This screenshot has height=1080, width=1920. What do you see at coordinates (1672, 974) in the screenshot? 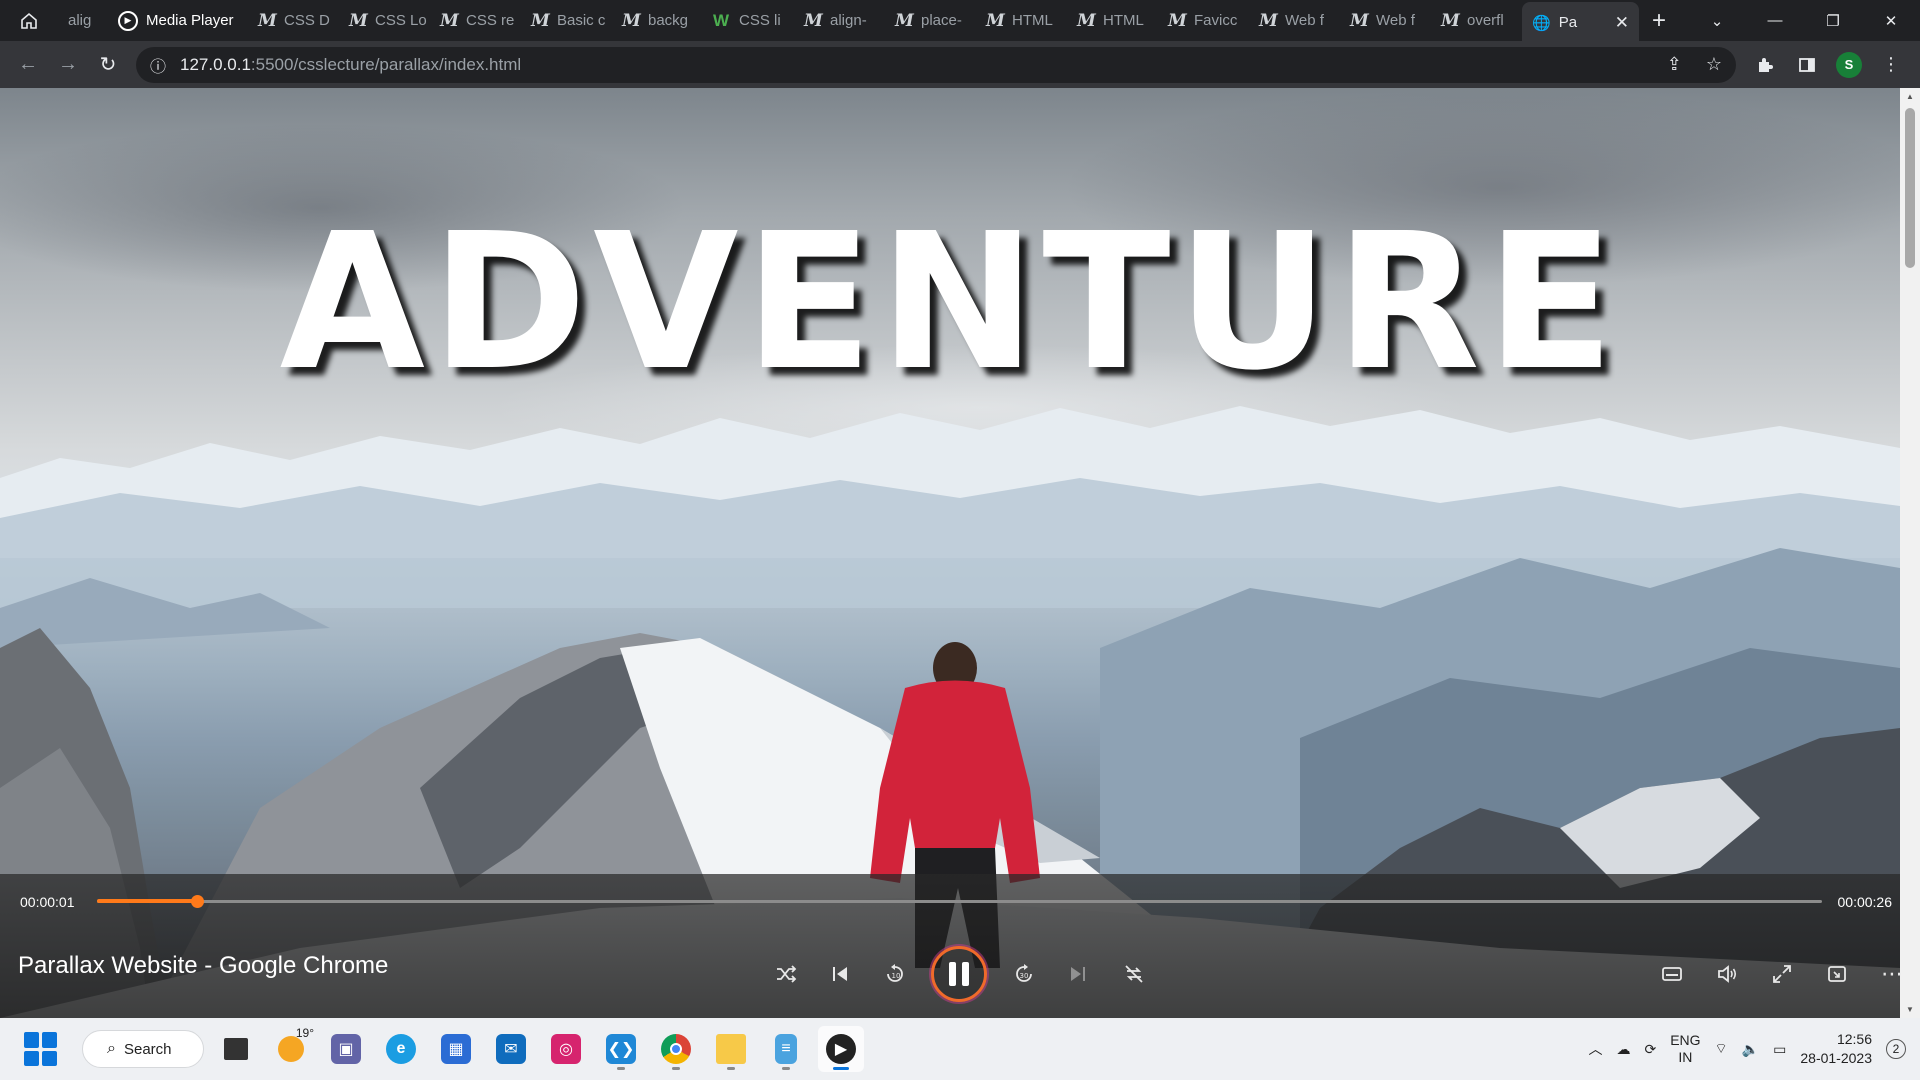
I see `captions-icon` at bounding box center [1672, 974].